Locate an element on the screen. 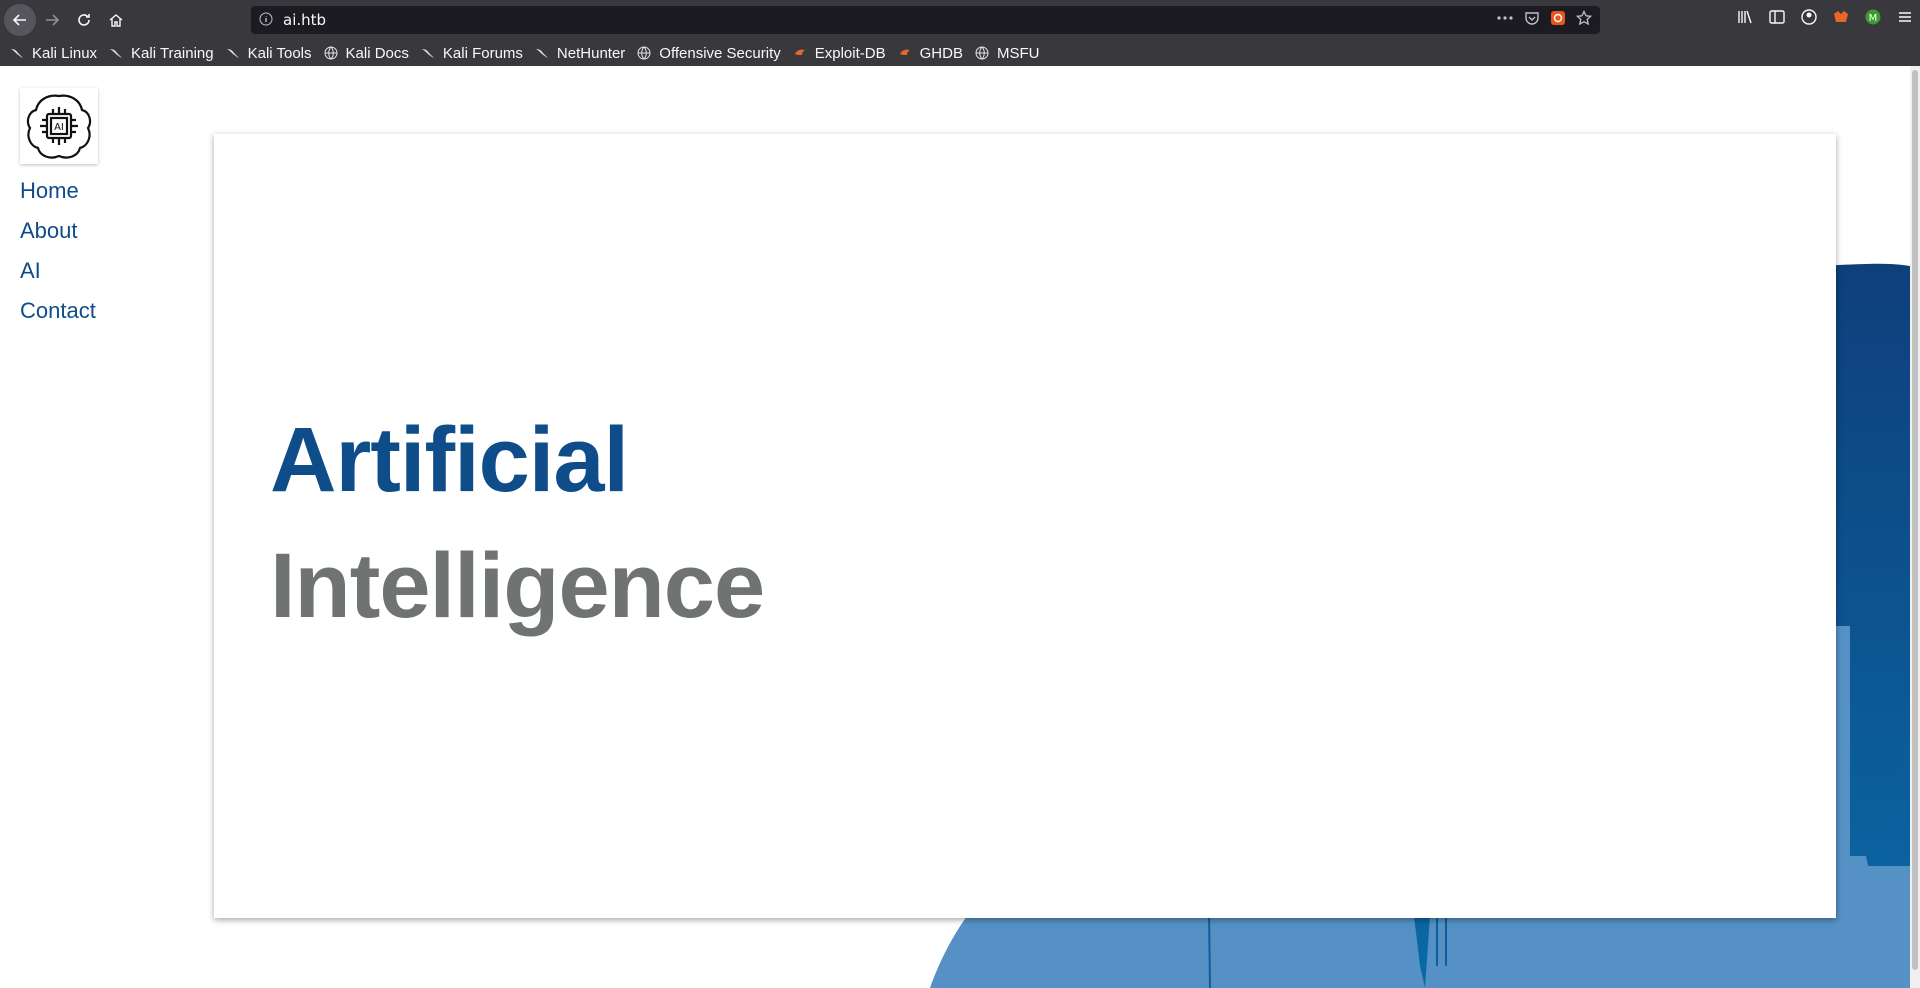 This screenshot has height=988, width=1920. url-bar: ai.htb is located at coordinates (925, 20).